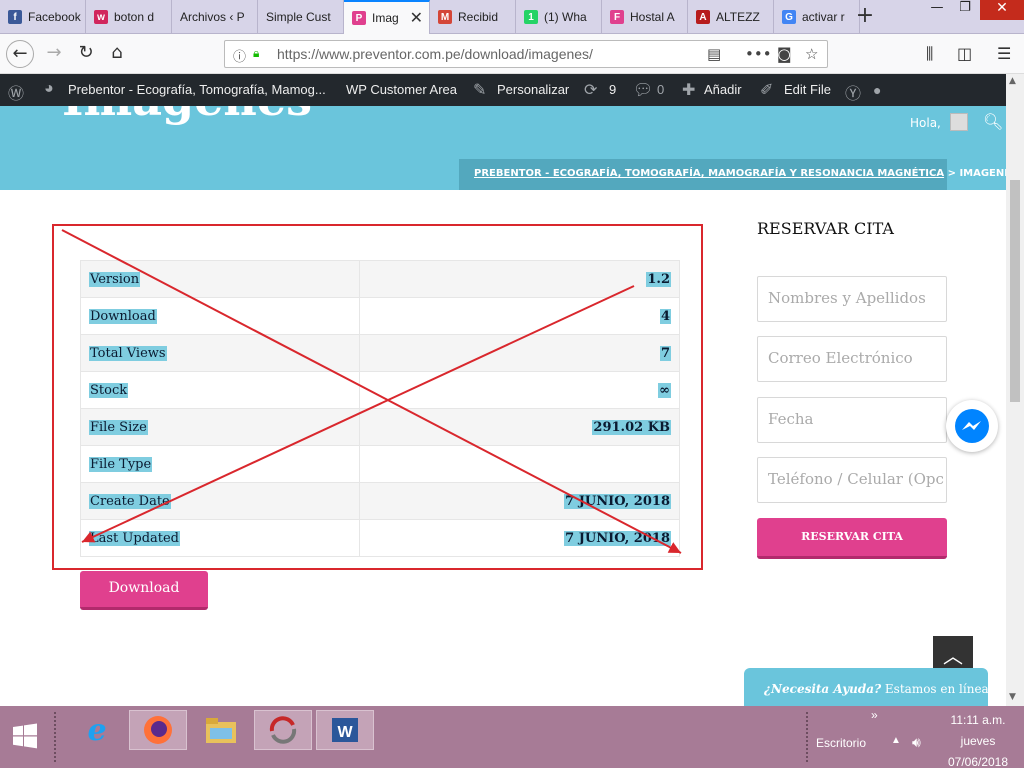 This screenshot has height=768, width=1024. I want to click on desktop-toolbar-label: Escritorio, so click(841, 743).